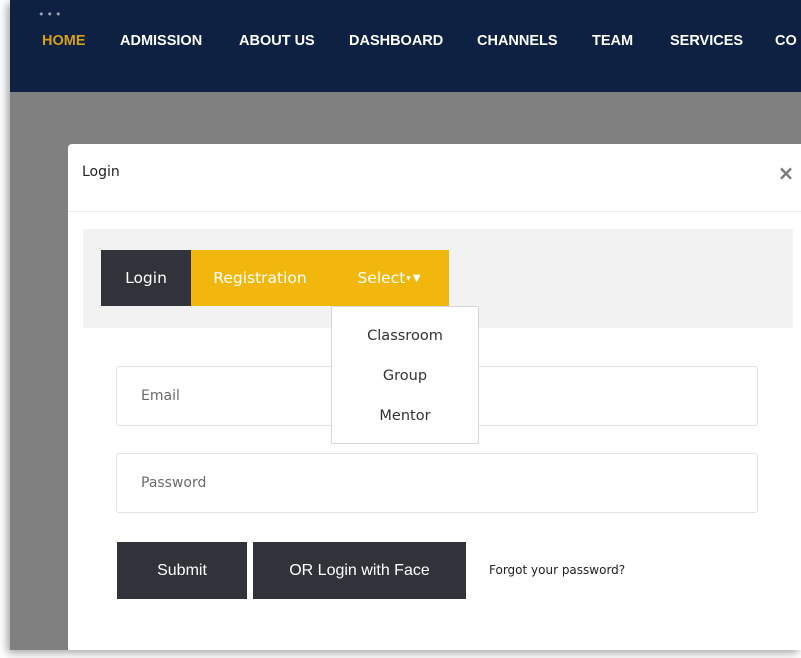 The image size is (801, 658). I want to click on dropdown-item-group: Group, so click(405, 376).